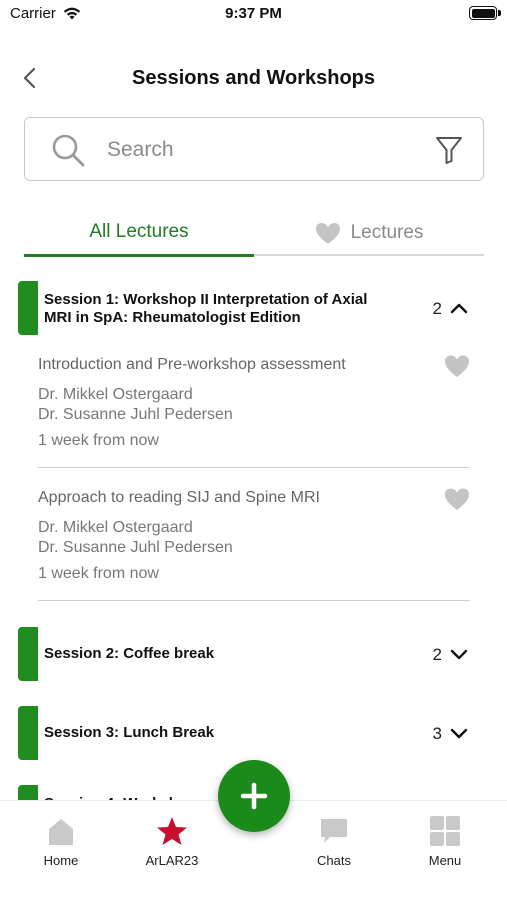  Describe the element at coordinates (499, 13) in the screenshot. I see `battery-cap` at that location.